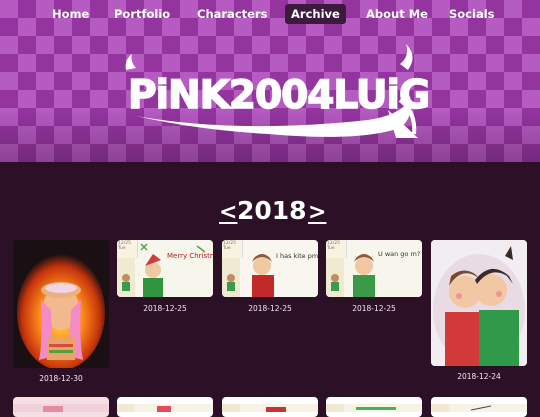 This screenshot has width=540, height=417. I want to click on year-navigation: < 2018 >, so click(270, 211).